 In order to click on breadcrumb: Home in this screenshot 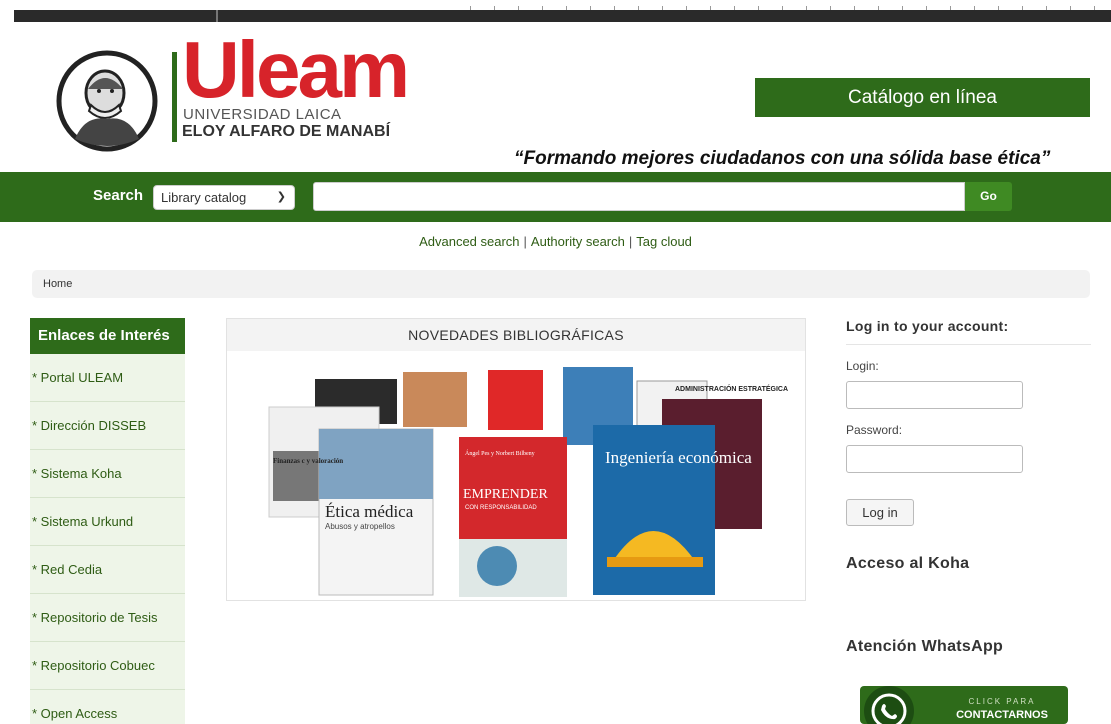, I will do `click(561, 284)`.